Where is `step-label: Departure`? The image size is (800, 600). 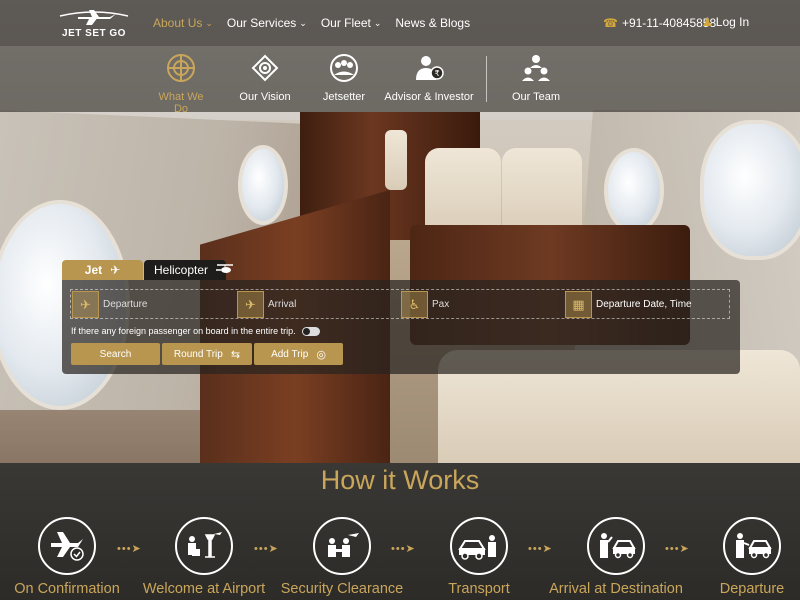 step-label: Departure is located at coordinates (752, 589).